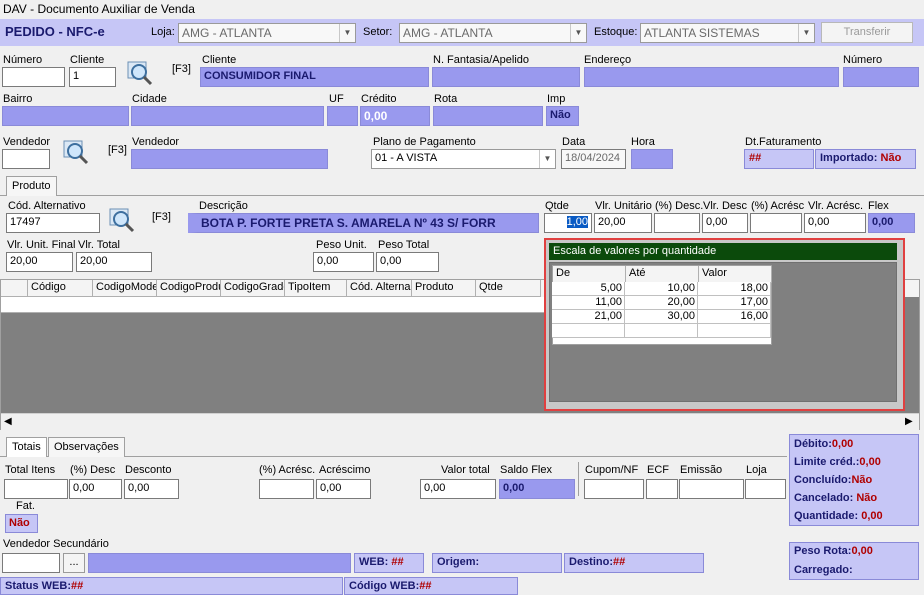 This screenshot has height=595, width=924. What do you see at coordinates (379, 288) in the screenshot?
I see `grid-col-codalterna: Cód. Alterna` at bounding box center [379, 288].